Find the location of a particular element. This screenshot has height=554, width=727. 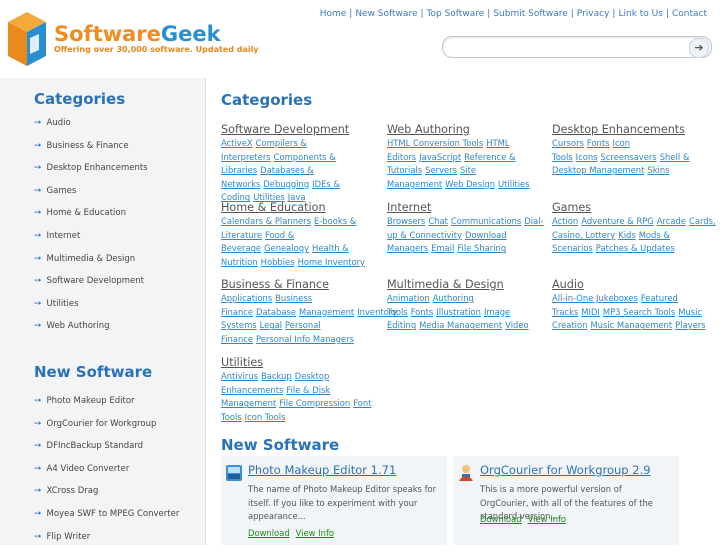

category-link: Animation is located at coordinates (408, 298).